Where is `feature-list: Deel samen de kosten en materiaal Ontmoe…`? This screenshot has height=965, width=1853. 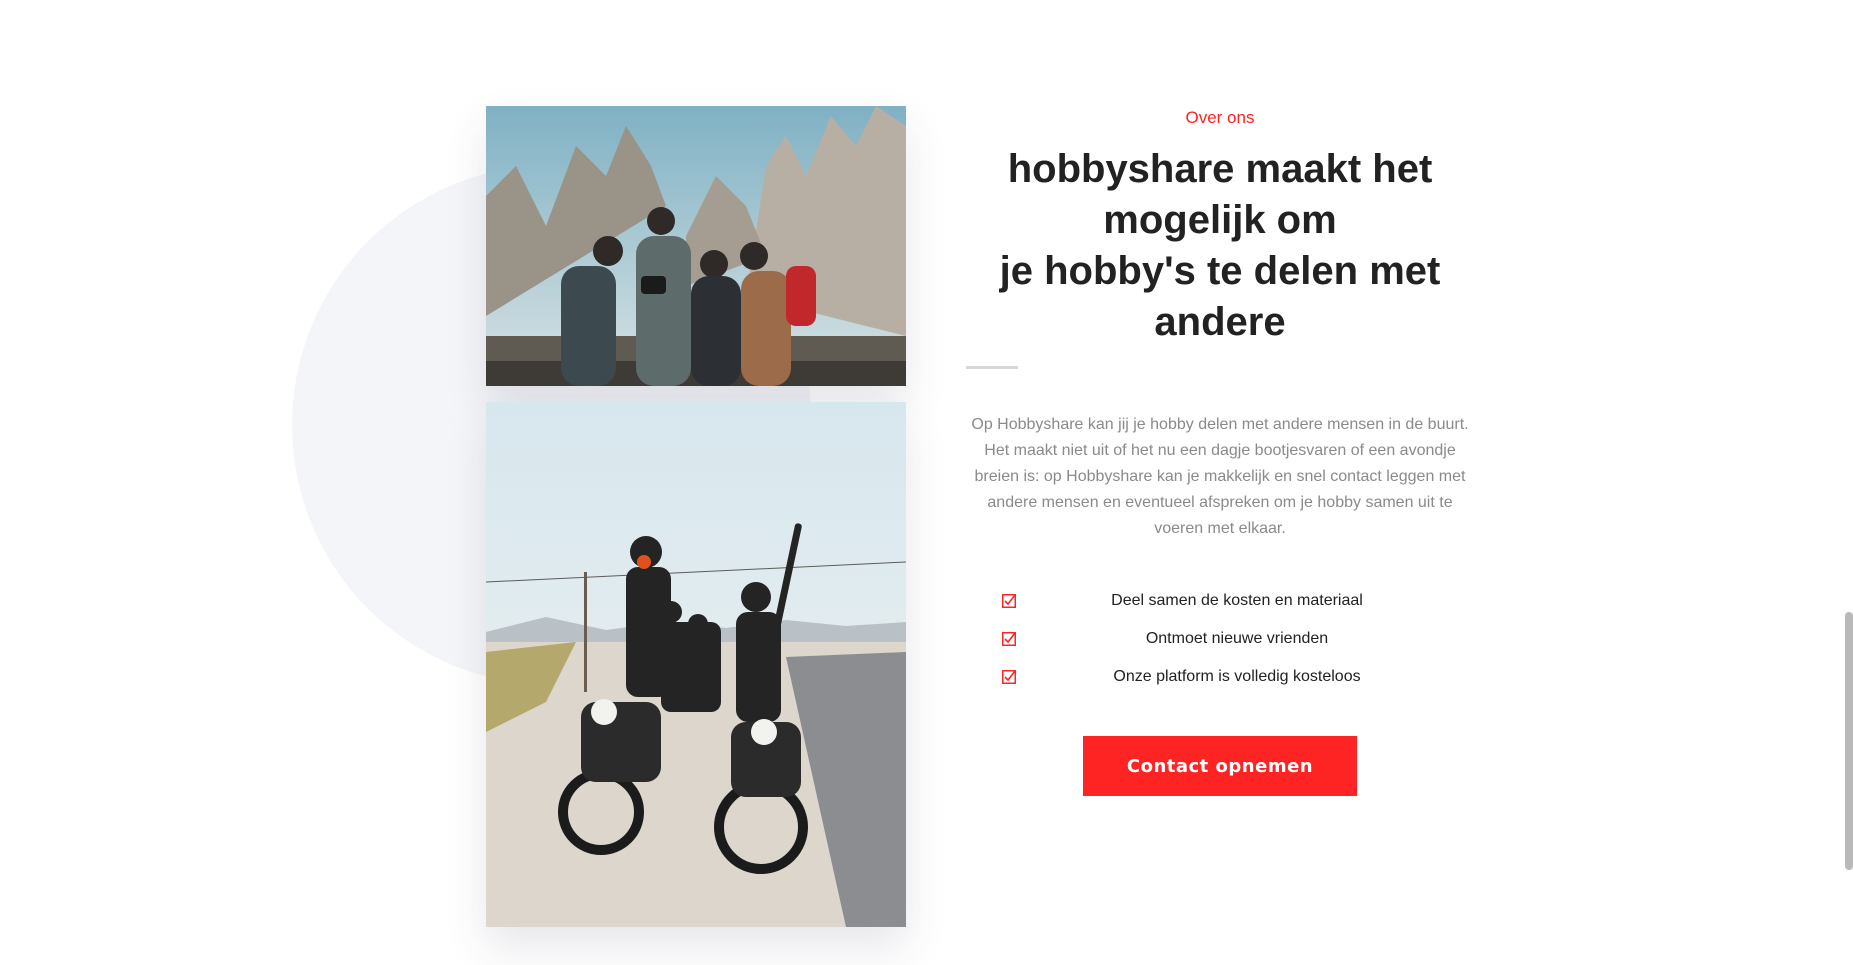 feature-list: Deel samen de kosten en materiaal Ontmoe… is located at coordinates (1220, 639).